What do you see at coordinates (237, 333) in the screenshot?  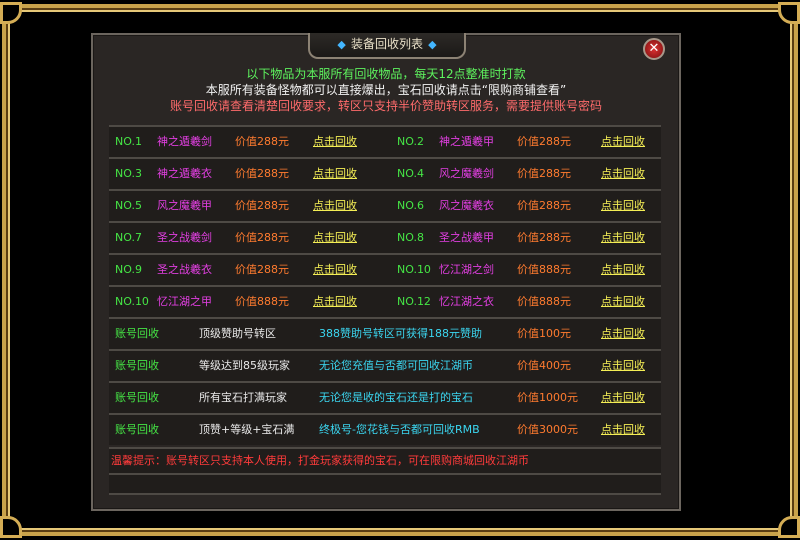 I see `account-requirement: 顶级赞助号转区` at bounding box center [237, 333].